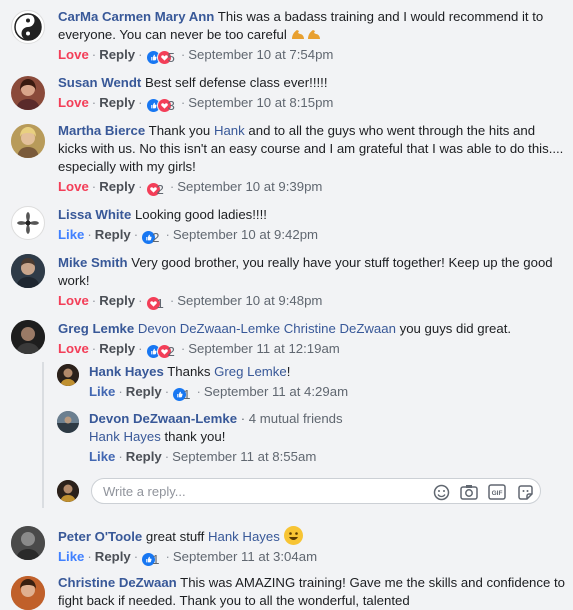 This screenshot has height=610, width=573. What do you see at coordinates (171, 57) in the screenshot?
I see `reaction-count: 5` at bounding box center [171, 57].